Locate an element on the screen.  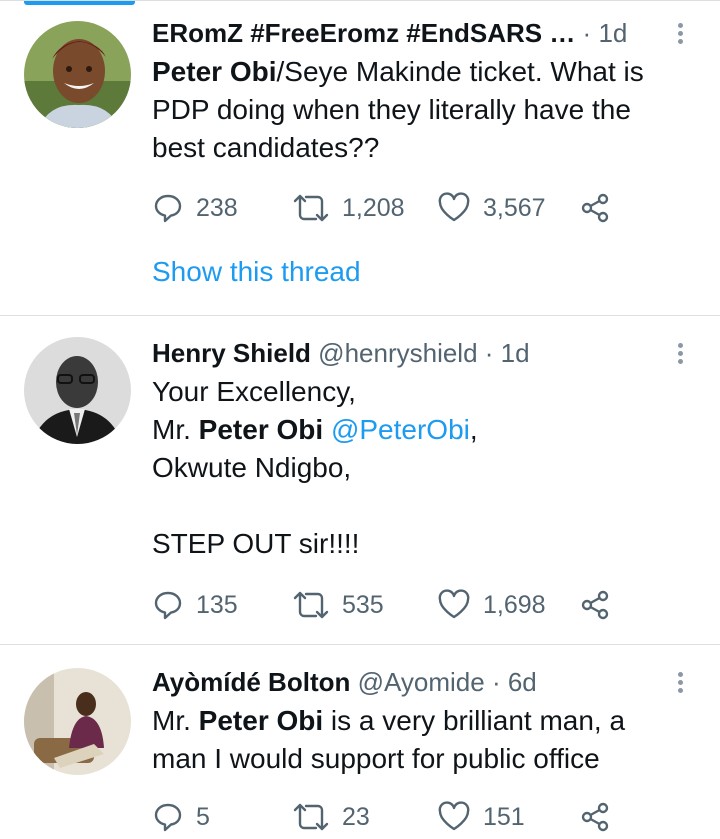
retweet-count: 535 is located at coordinates (363, 604).